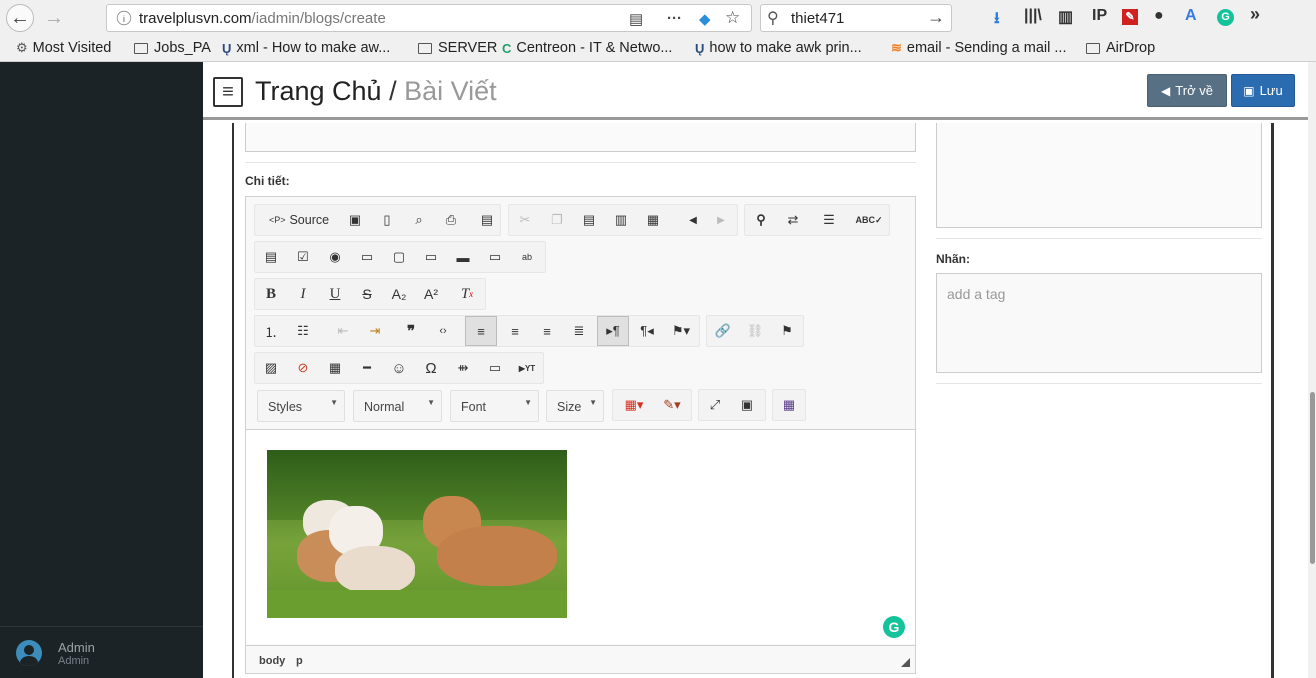 The height and width of the screenshot is (678, 1316). What do you see at coordinates (399, 368) in the screenshot?
I see `smiley-icon: ☺` at bounding box center [399, 368].